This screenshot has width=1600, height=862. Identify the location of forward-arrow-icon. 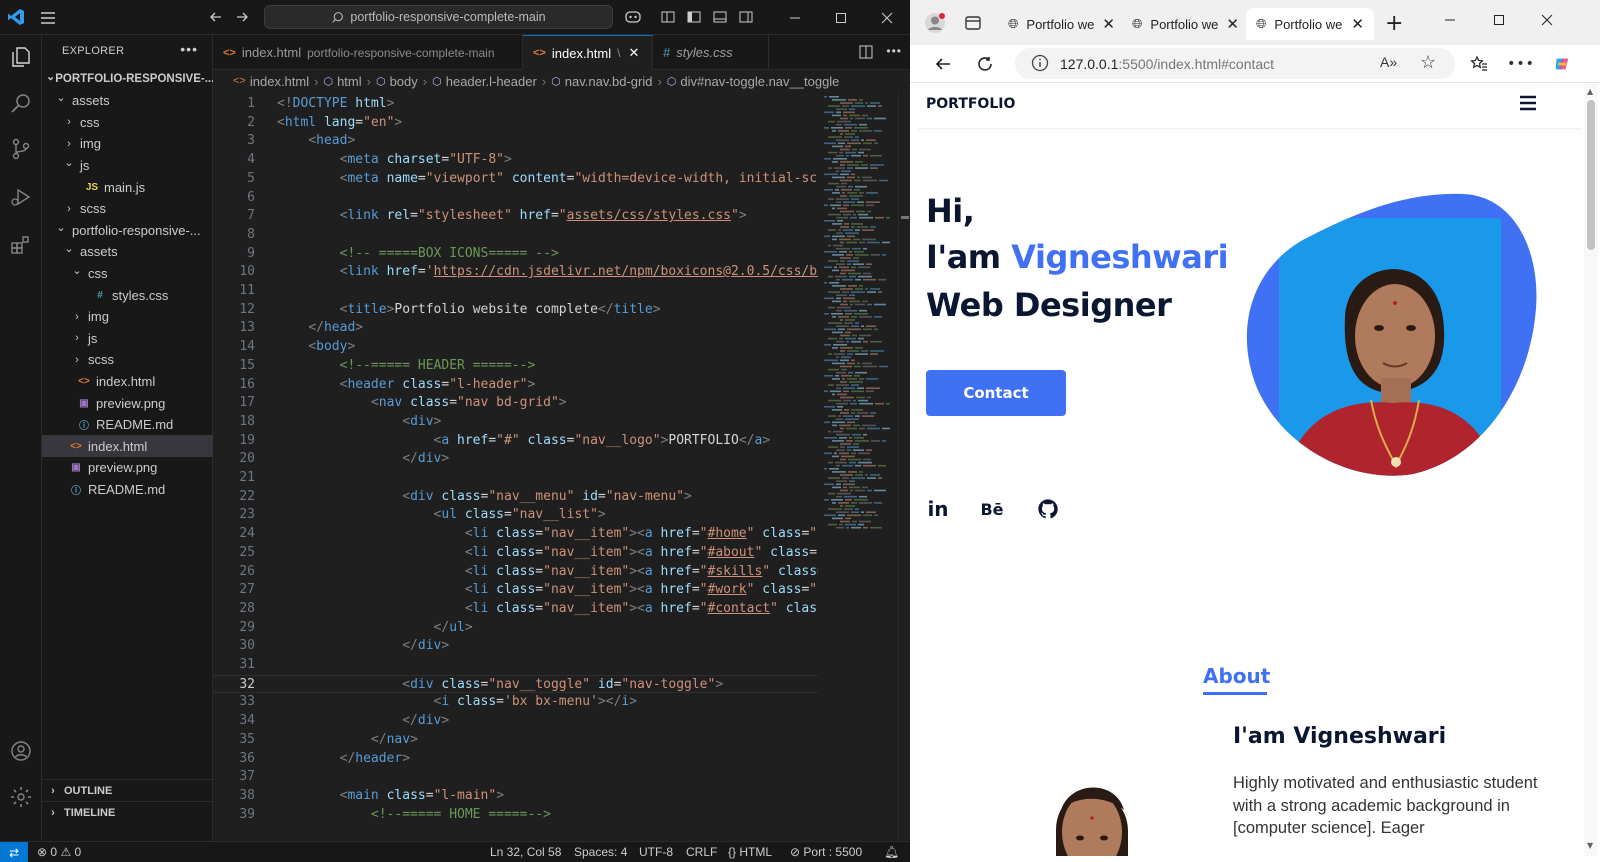
(242, 17).